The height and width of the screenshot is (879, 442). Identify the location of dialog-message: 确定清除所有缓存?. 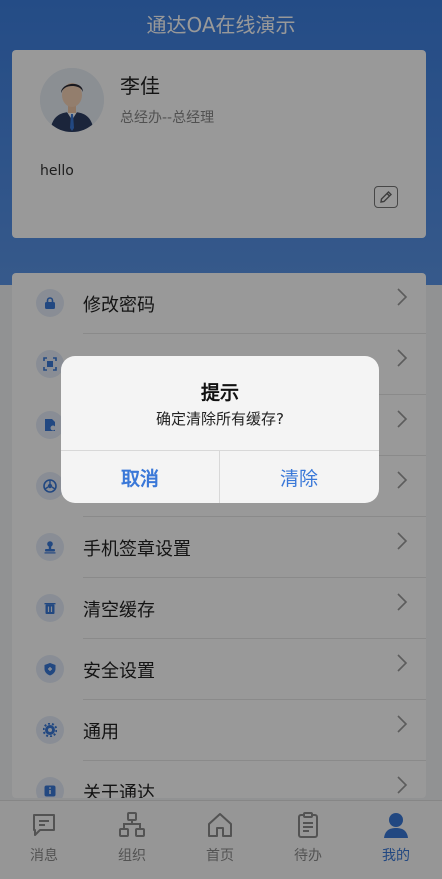
(220, 419).